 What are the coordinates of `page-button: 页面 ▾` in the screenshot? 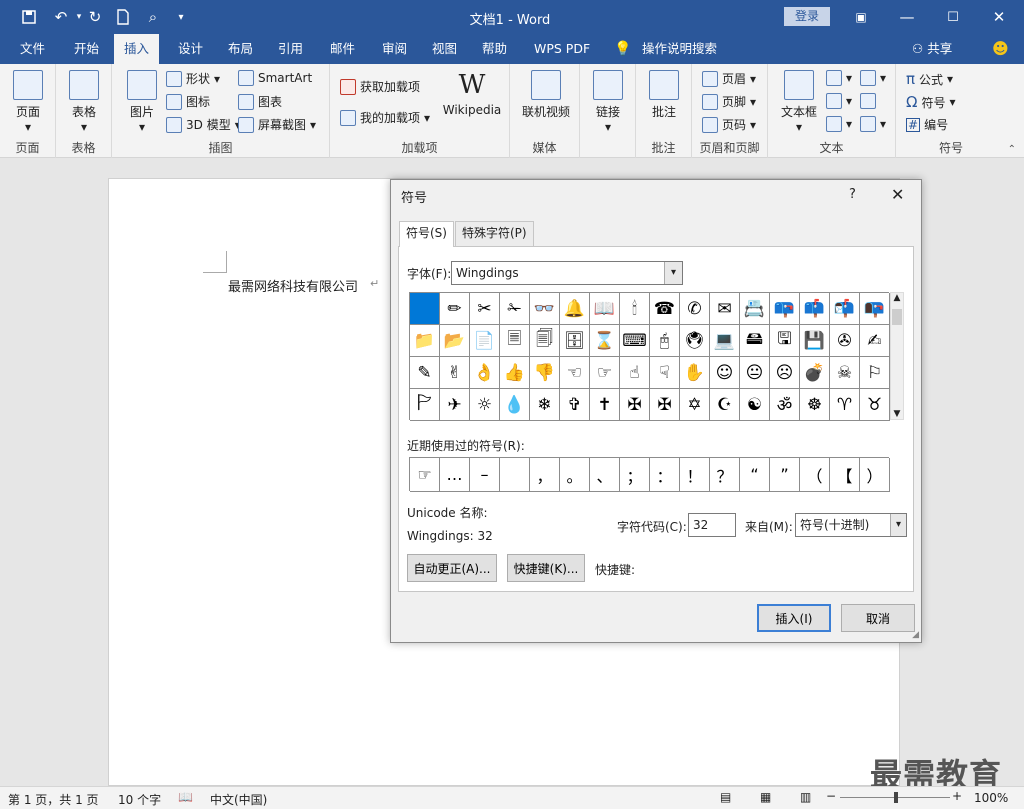 It's located at (28, 102).